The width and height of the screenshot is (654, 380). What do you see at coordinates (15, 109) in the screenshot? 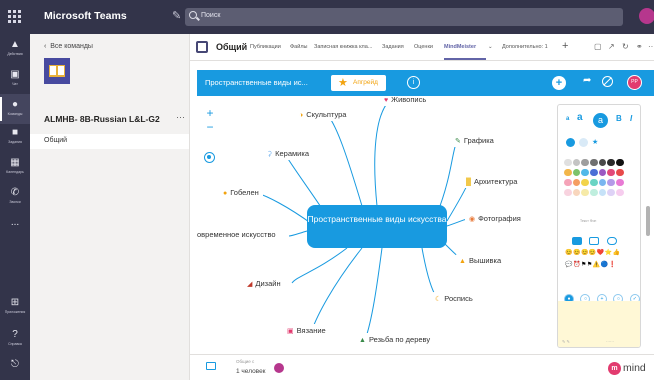
I see `rail-teams: ● Команды` at bounding box center [15, 109].